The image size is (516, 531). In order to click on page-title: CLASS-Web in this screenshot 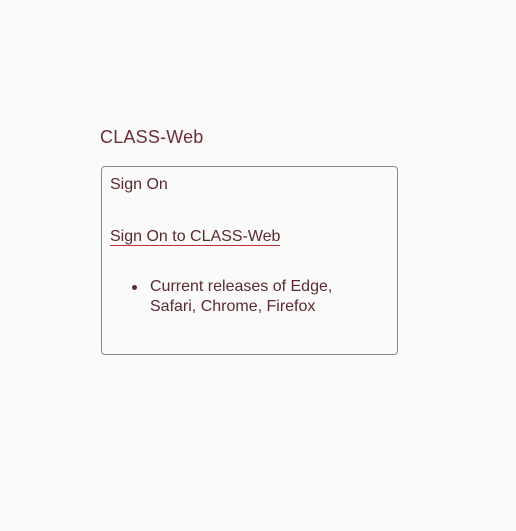, I will do `click(152, 137)`.